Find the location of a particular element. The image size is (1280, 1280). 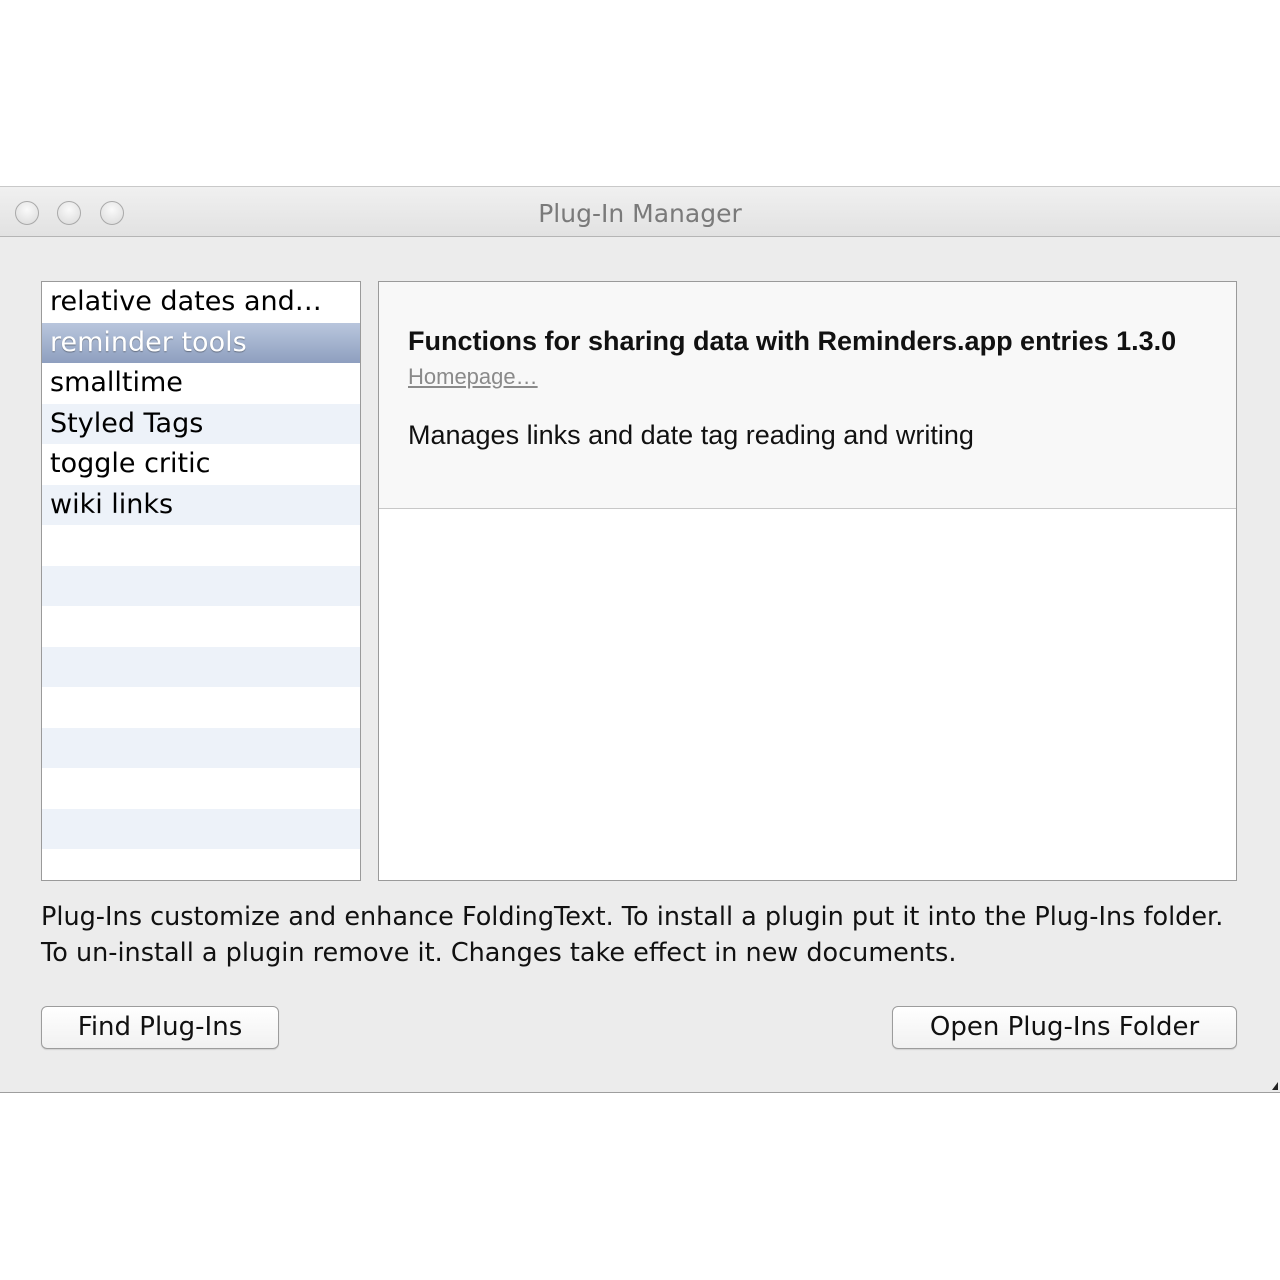

title-bar: Plug-In Manager is located at coordinates (640, 212).